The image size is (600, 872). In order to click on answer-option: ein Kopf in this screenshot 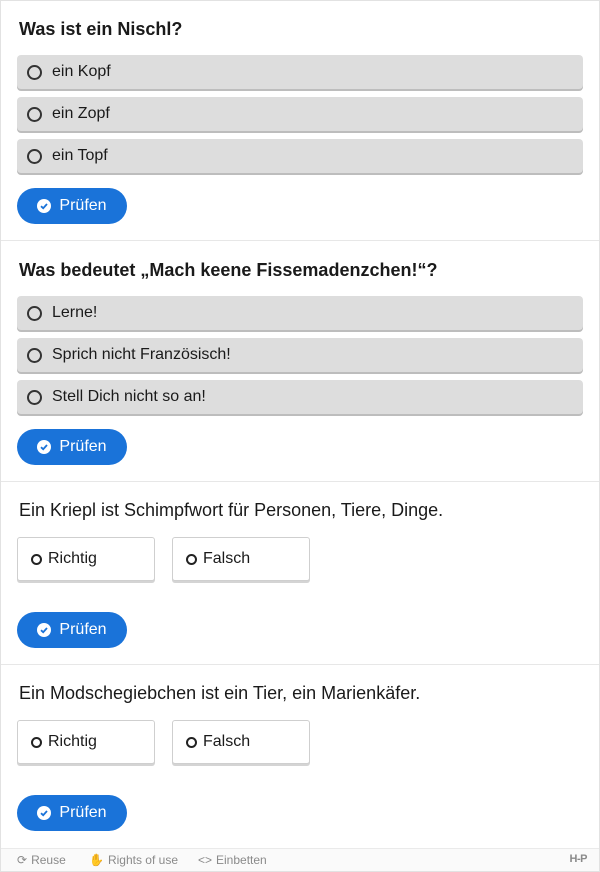, I will do `click(300, 72)`.